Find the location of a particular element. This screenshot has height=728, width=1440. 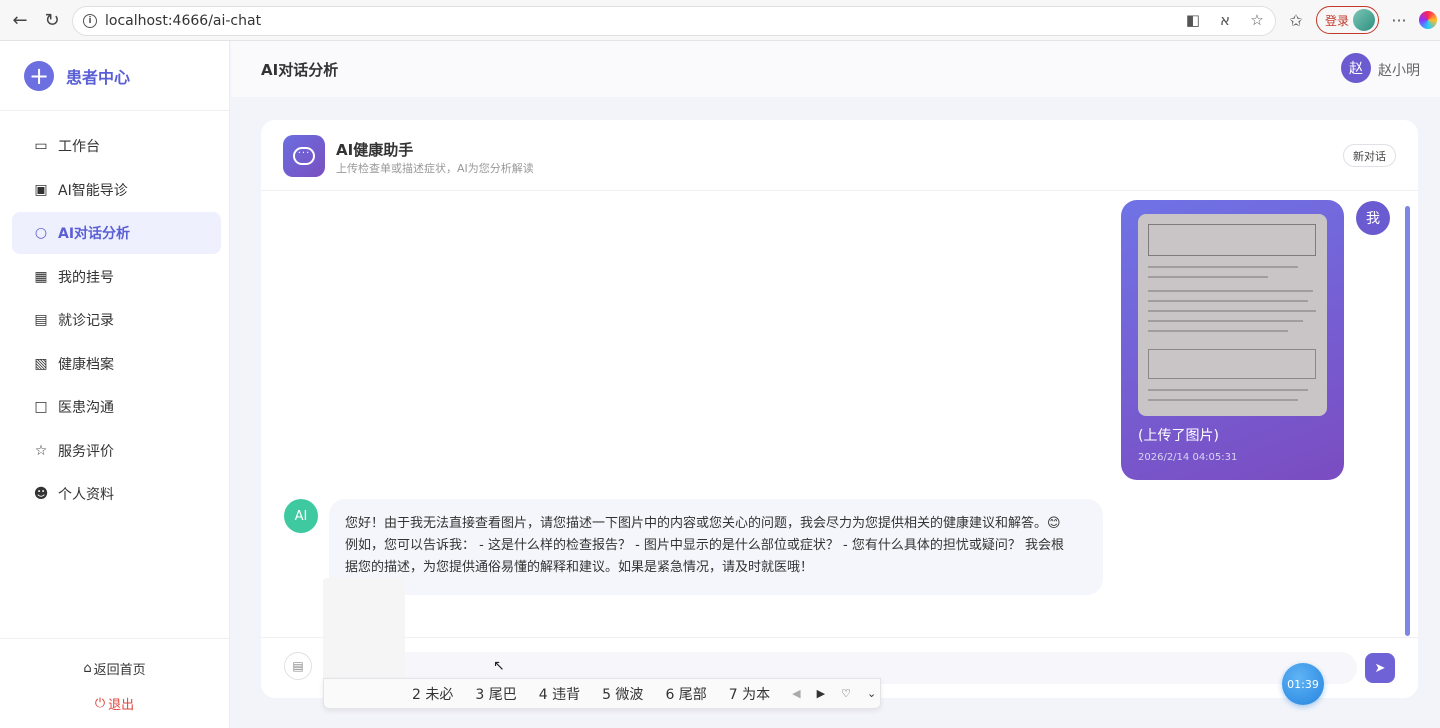

sidebar-item-label: 医患沟通 is located at coordinates (86, 408).